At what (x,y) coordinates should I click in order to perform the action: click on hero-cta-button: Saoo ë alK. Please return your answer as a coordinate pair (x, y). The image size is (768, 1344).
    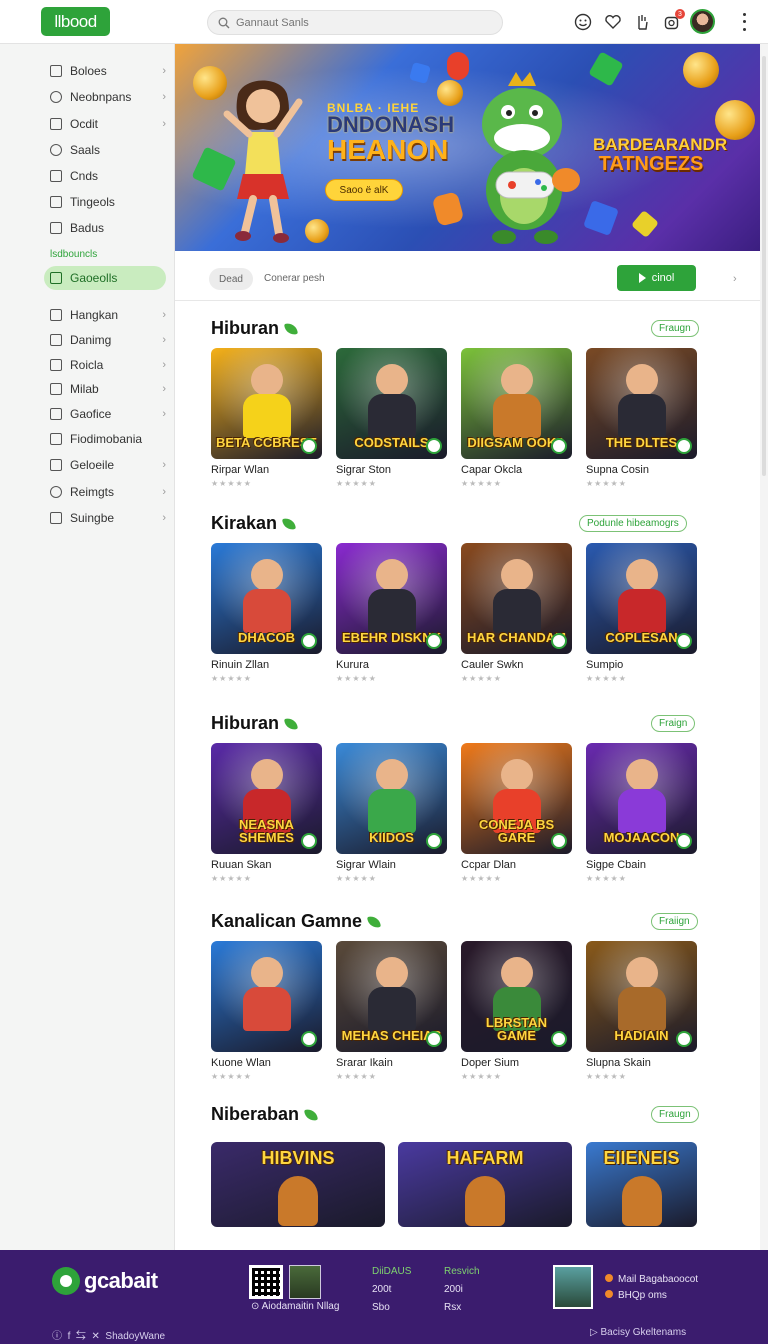
    Looking at the image, I should click on (364, 190).